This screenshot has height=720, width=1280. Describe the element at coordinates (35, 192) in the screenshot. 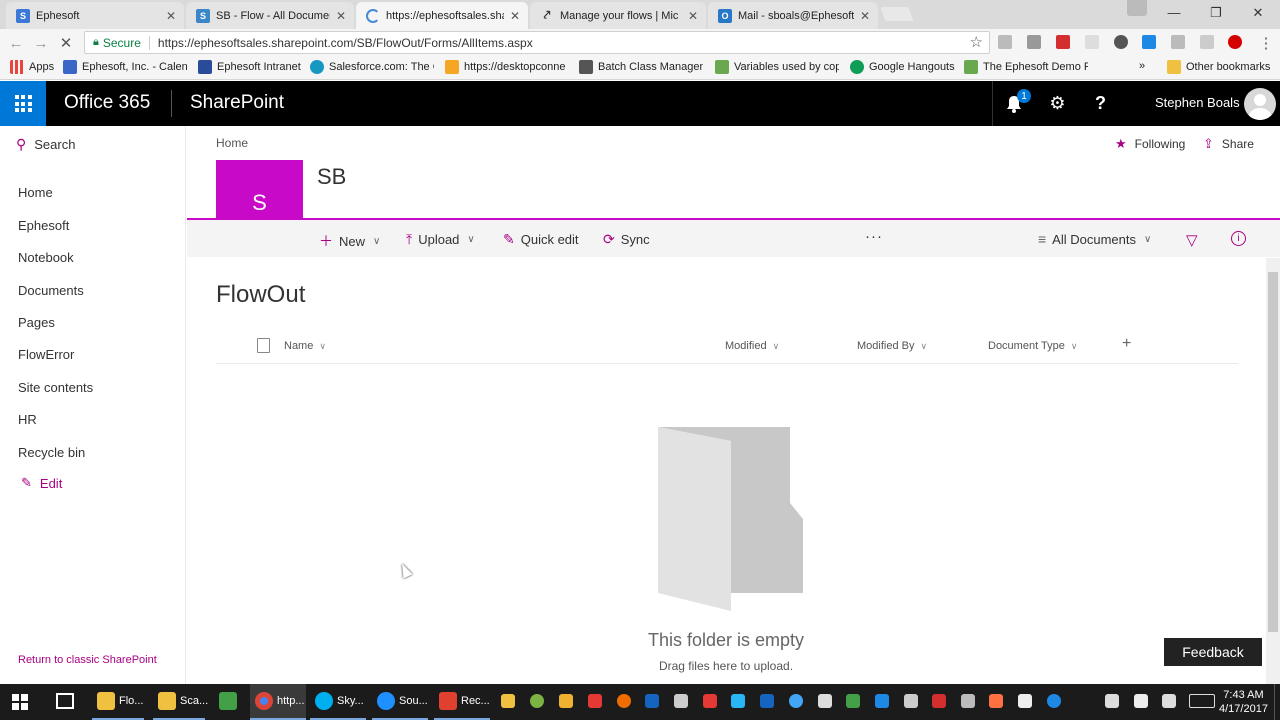

I see `nav-item-home: Home` at that location.